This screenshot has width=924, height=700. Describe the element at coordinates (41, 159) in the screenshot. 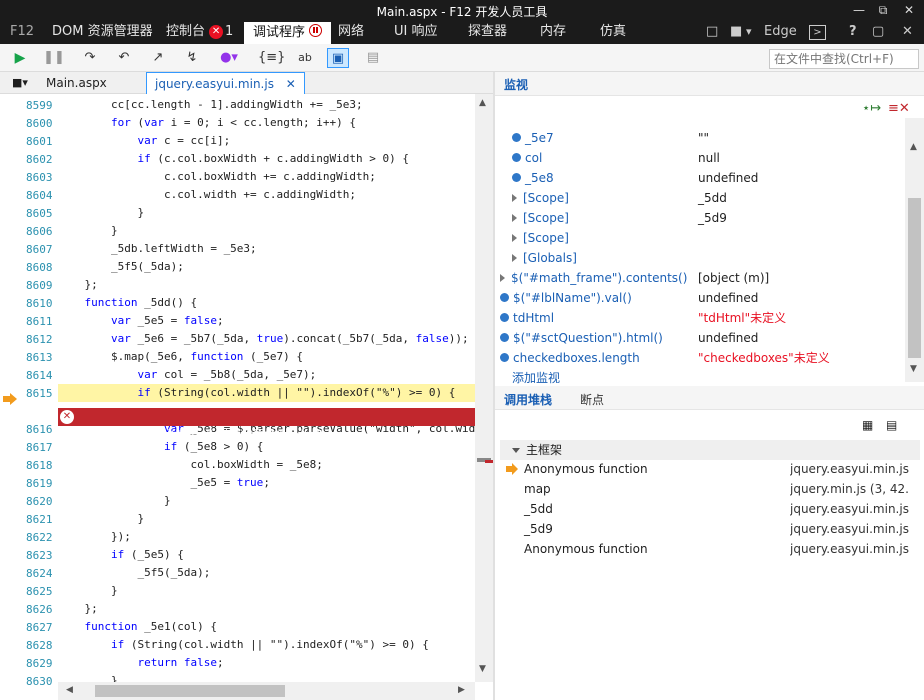

I see `line-number: 8602` at that location.